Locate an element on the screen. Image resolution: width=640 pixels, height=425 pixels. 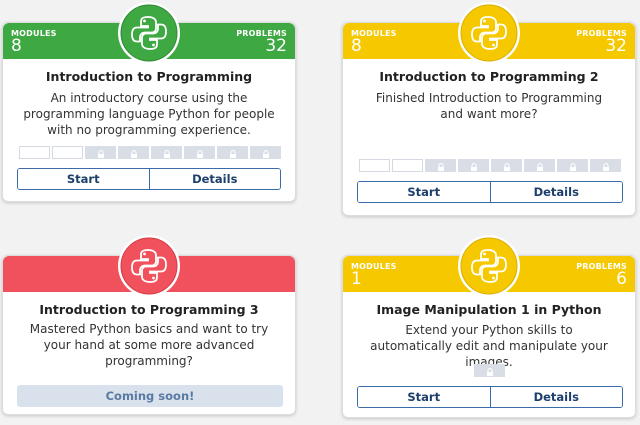
problems-count: 6 is located at coordinates (621, 279).